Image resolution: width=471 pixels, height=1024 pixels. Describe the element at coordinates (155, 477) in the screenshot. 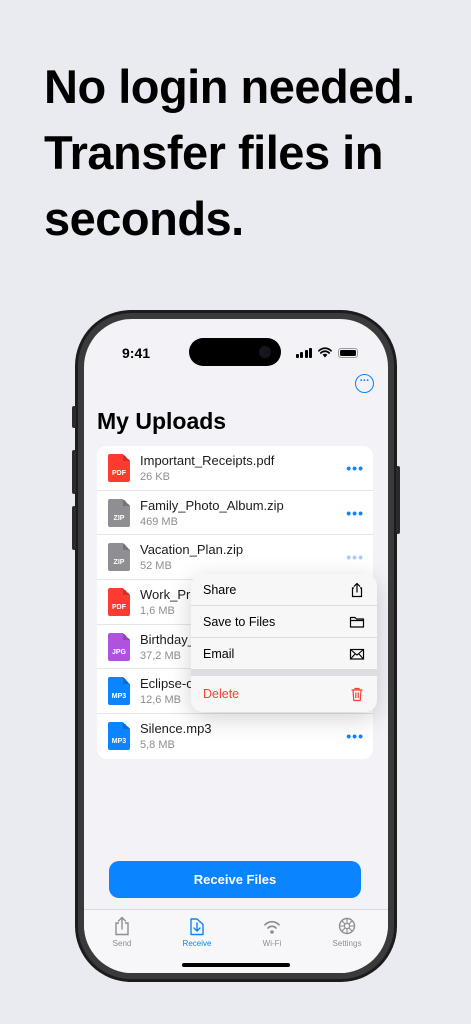

I see `file-size: 26 KB` at that location.